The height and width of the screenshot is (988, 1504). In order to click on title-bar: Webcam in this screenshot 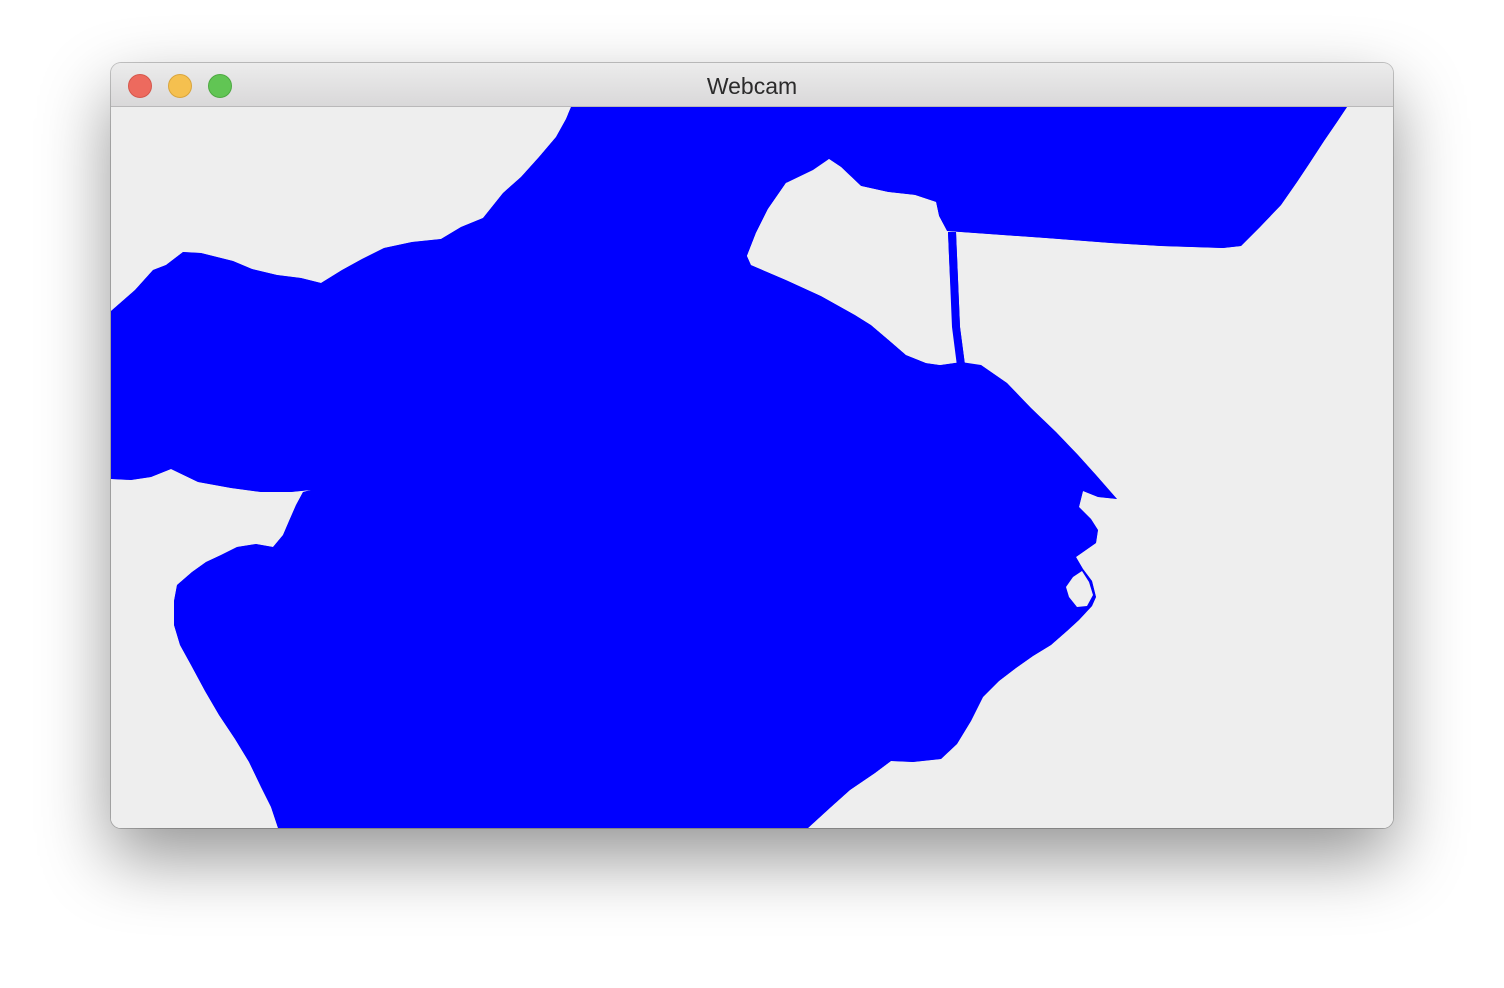, I will do `click(752, 85)`.